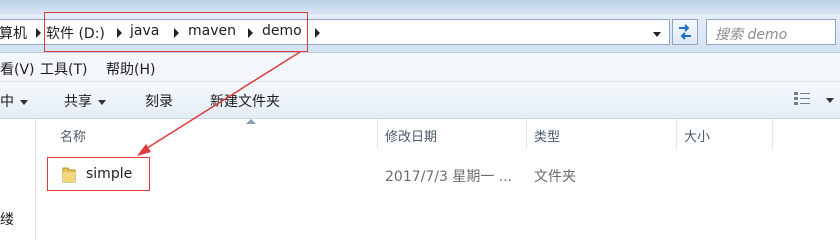 This screenshot has width=840, height=240. What do you see at coordinates (219, 103) in the screenshot?
I see `annotation-arrow` at bounding box center [219, 103].